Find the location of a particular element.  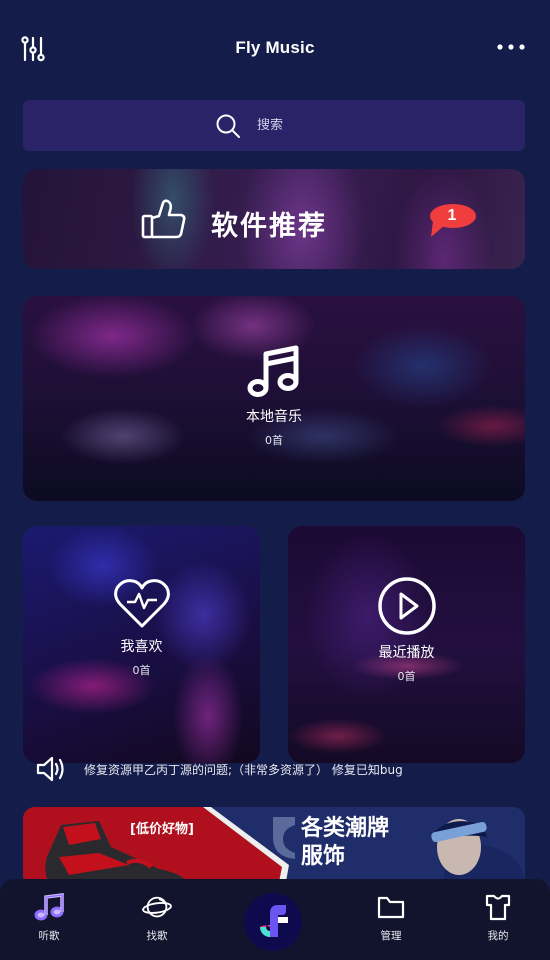

tshirt-icon is located at coordinates (498, 907).